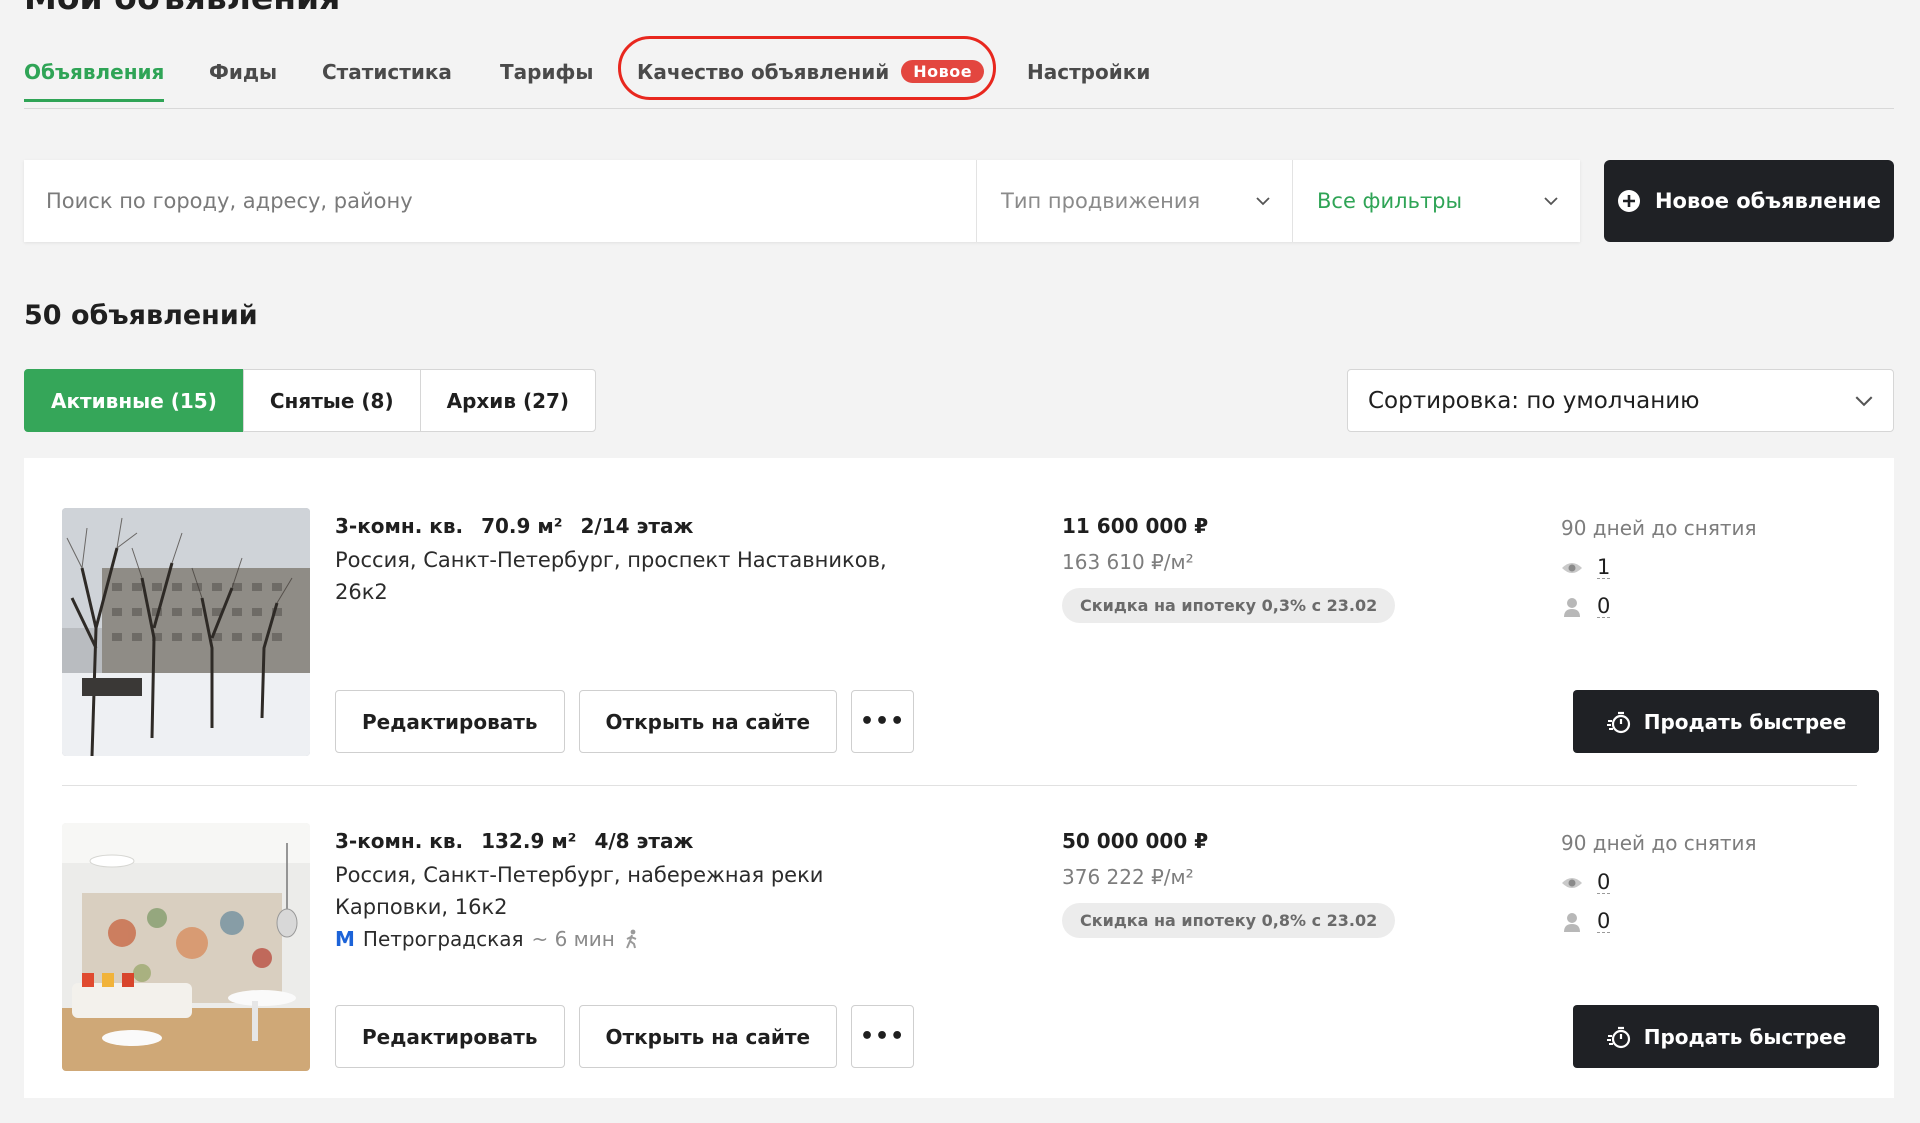 The width and height of the screenshot is (1920, 1123). Describe the element at coordinates (182, 8) in the screenshot. I see `page-title: Мои объявления` at that location.